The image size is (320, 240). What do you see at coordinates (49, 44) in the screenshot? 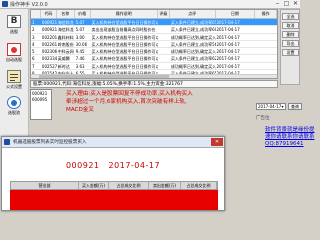
I see `table-cell: 002261` at bounding box center [49, 44].